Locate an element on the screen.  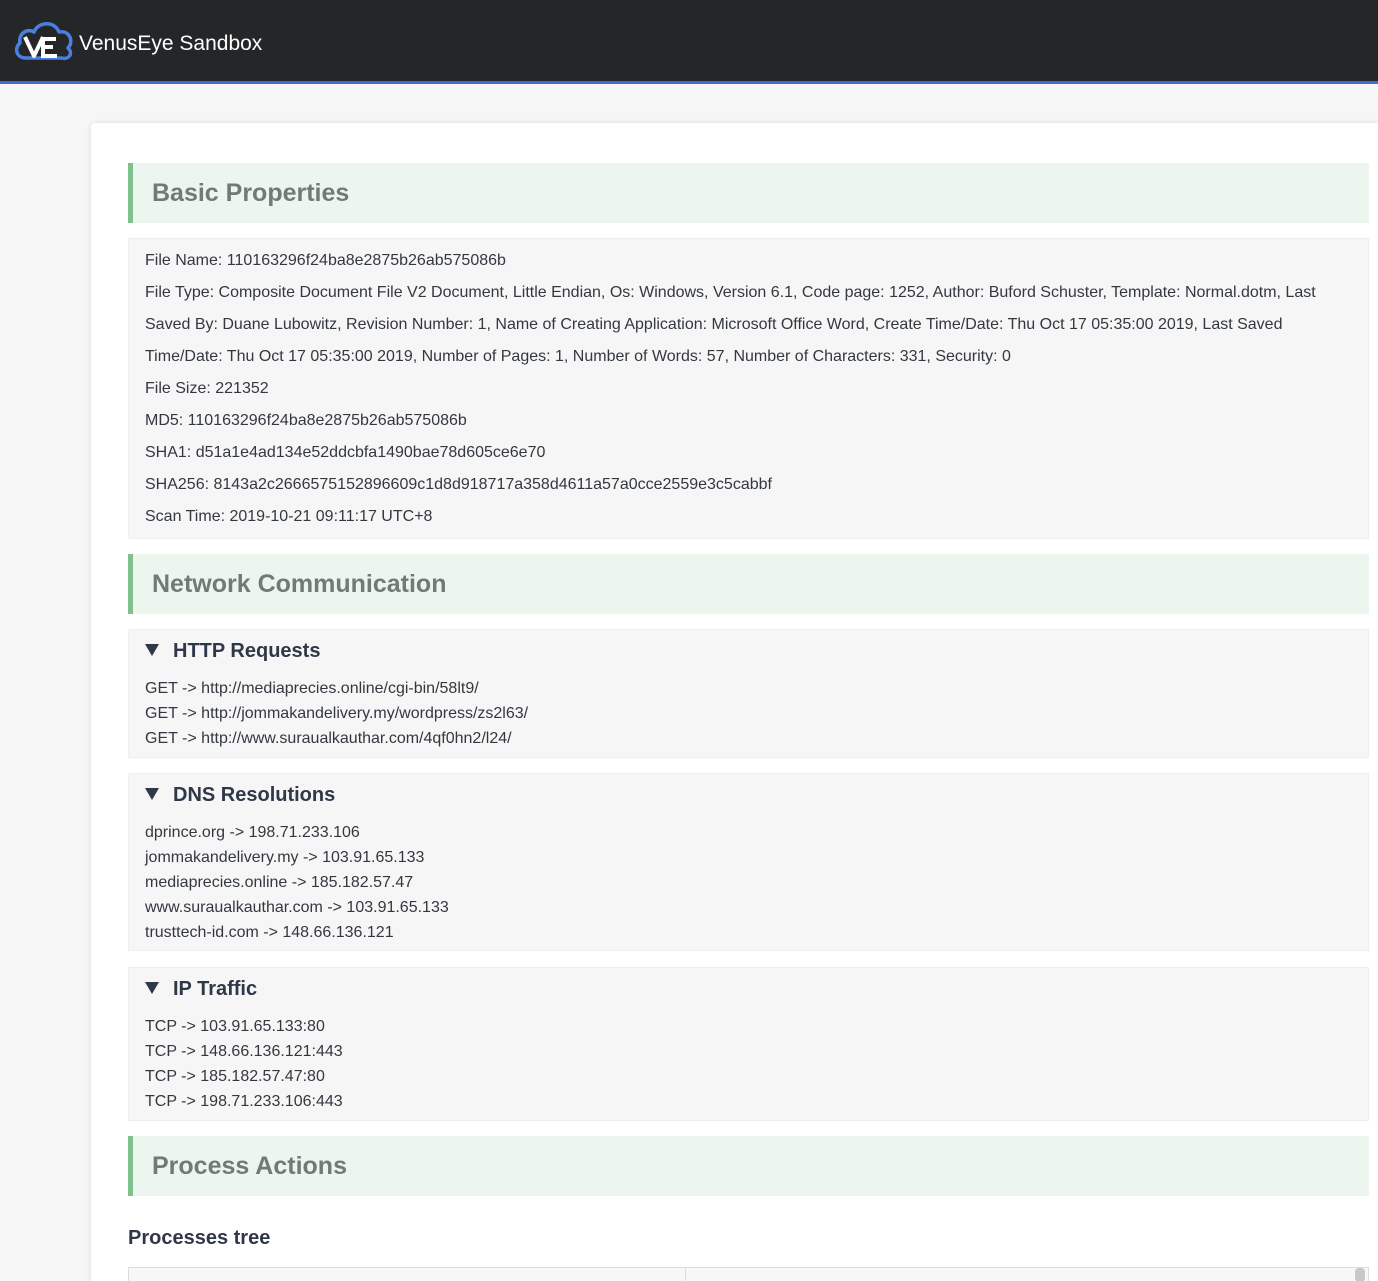
processes-tree-table is located at coordinates (748, 1274).